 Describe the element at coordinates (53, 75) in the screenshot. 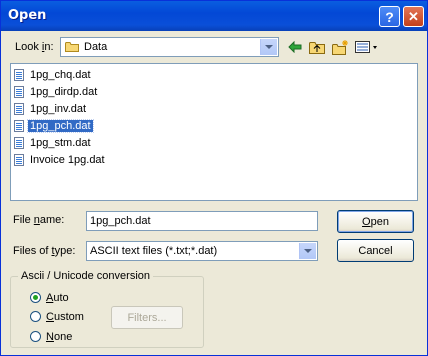

I see `file-item: 1pg_chq.dat` at that location.